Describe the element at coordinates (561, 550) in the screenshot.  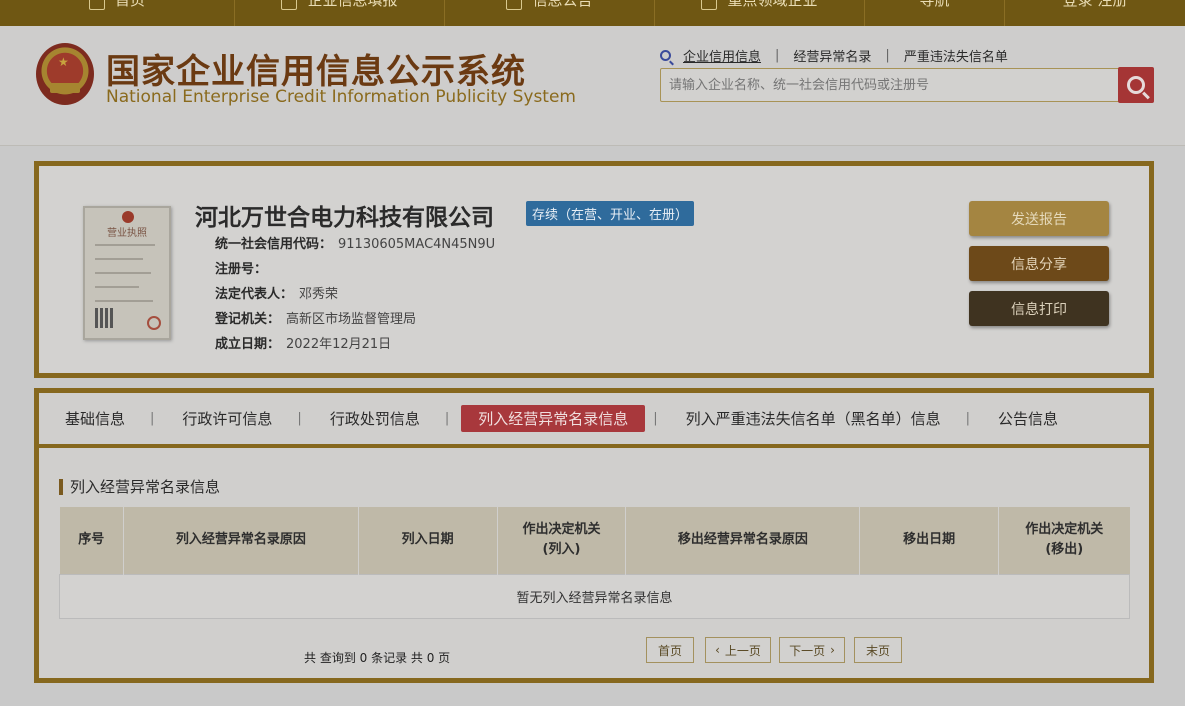
I see `col-label-sub: (列入)` at that location.